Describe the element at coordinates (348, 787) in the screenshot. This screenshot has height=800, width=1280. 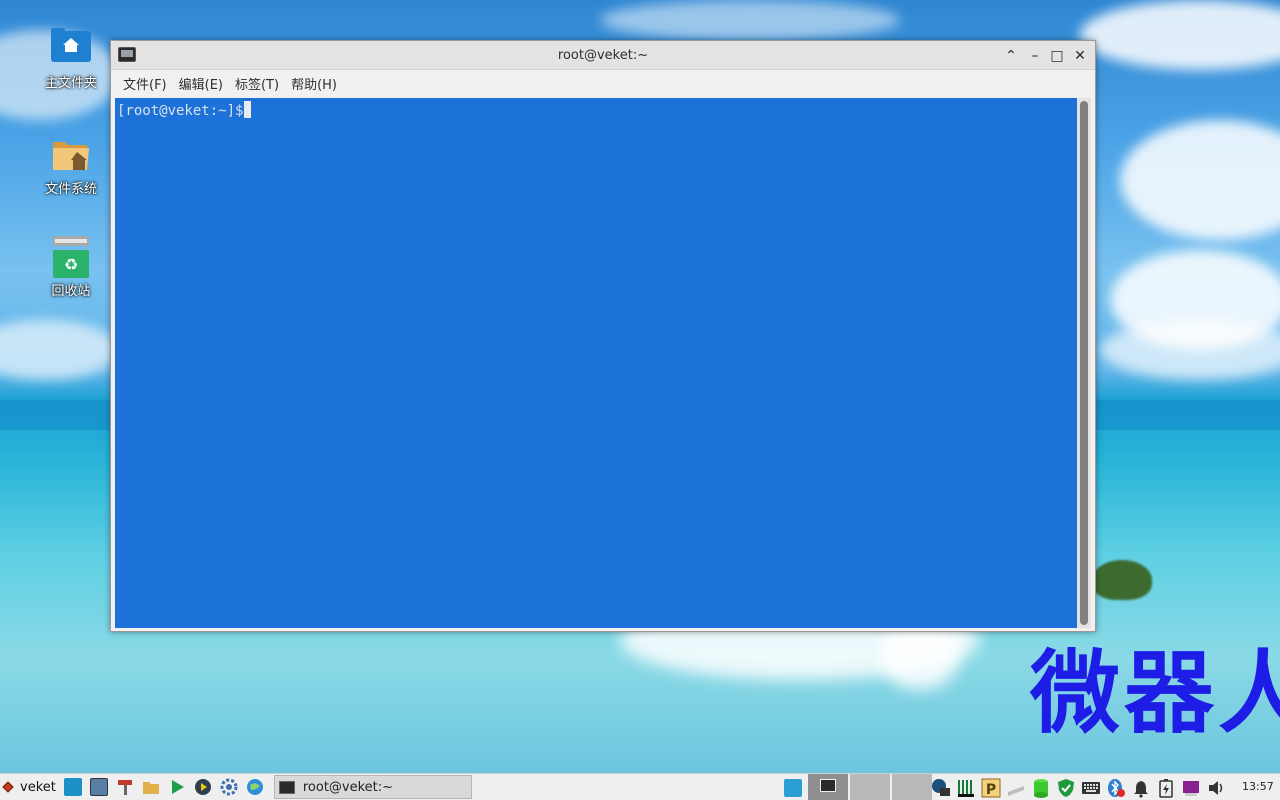
I see `task-label: root@veket:~` at that location.